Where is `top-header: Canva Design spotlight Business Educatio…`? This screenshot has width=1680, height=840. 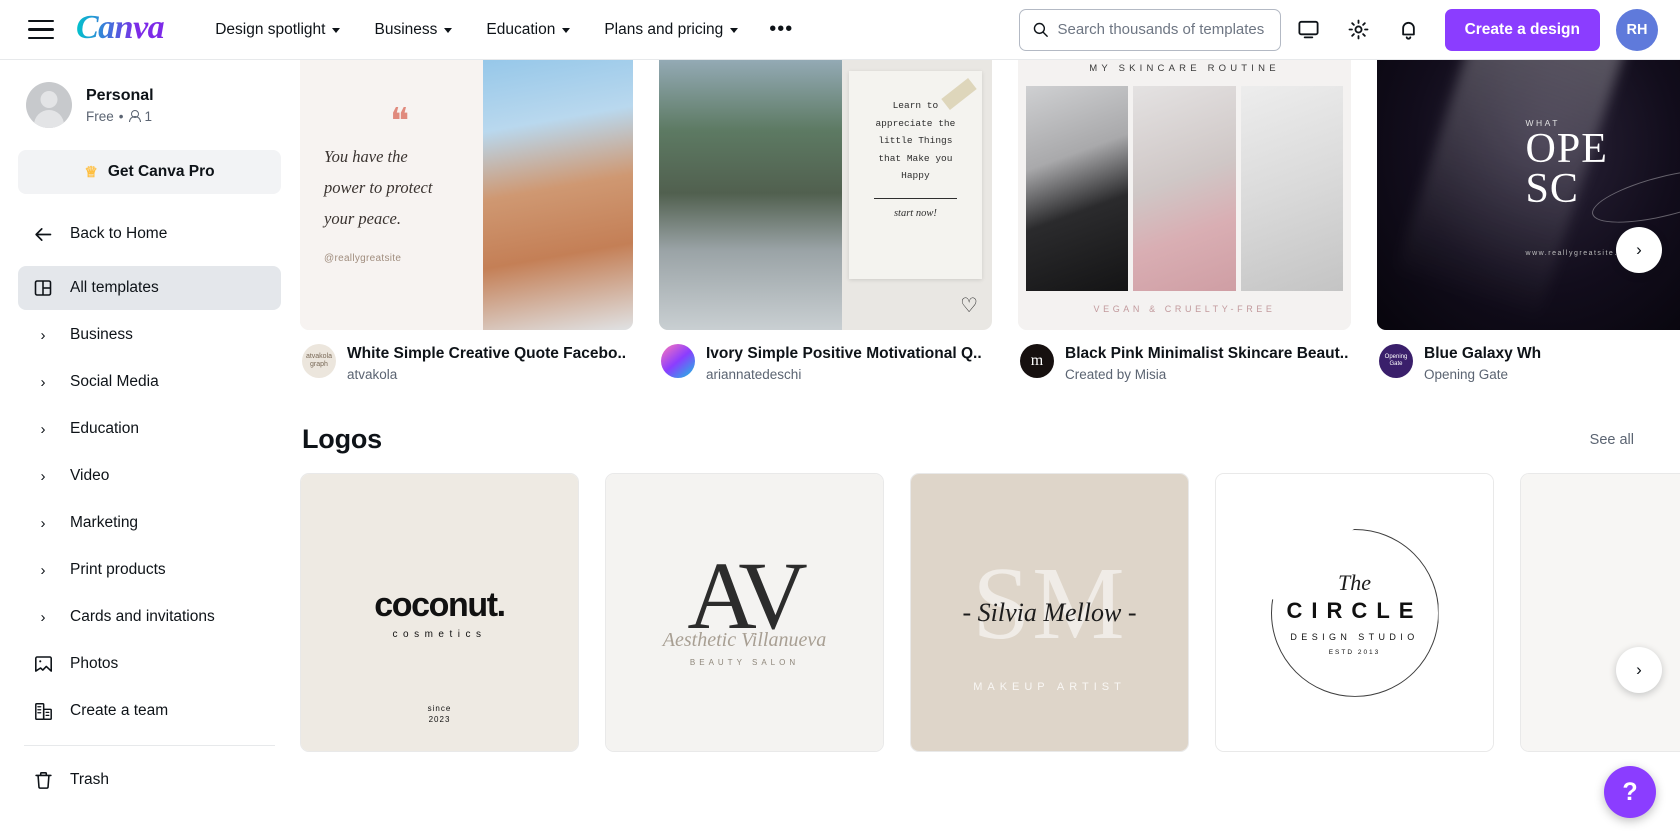
top-header: Canva Design spotlight Business Educatio… is located at coordinates (840, 30).